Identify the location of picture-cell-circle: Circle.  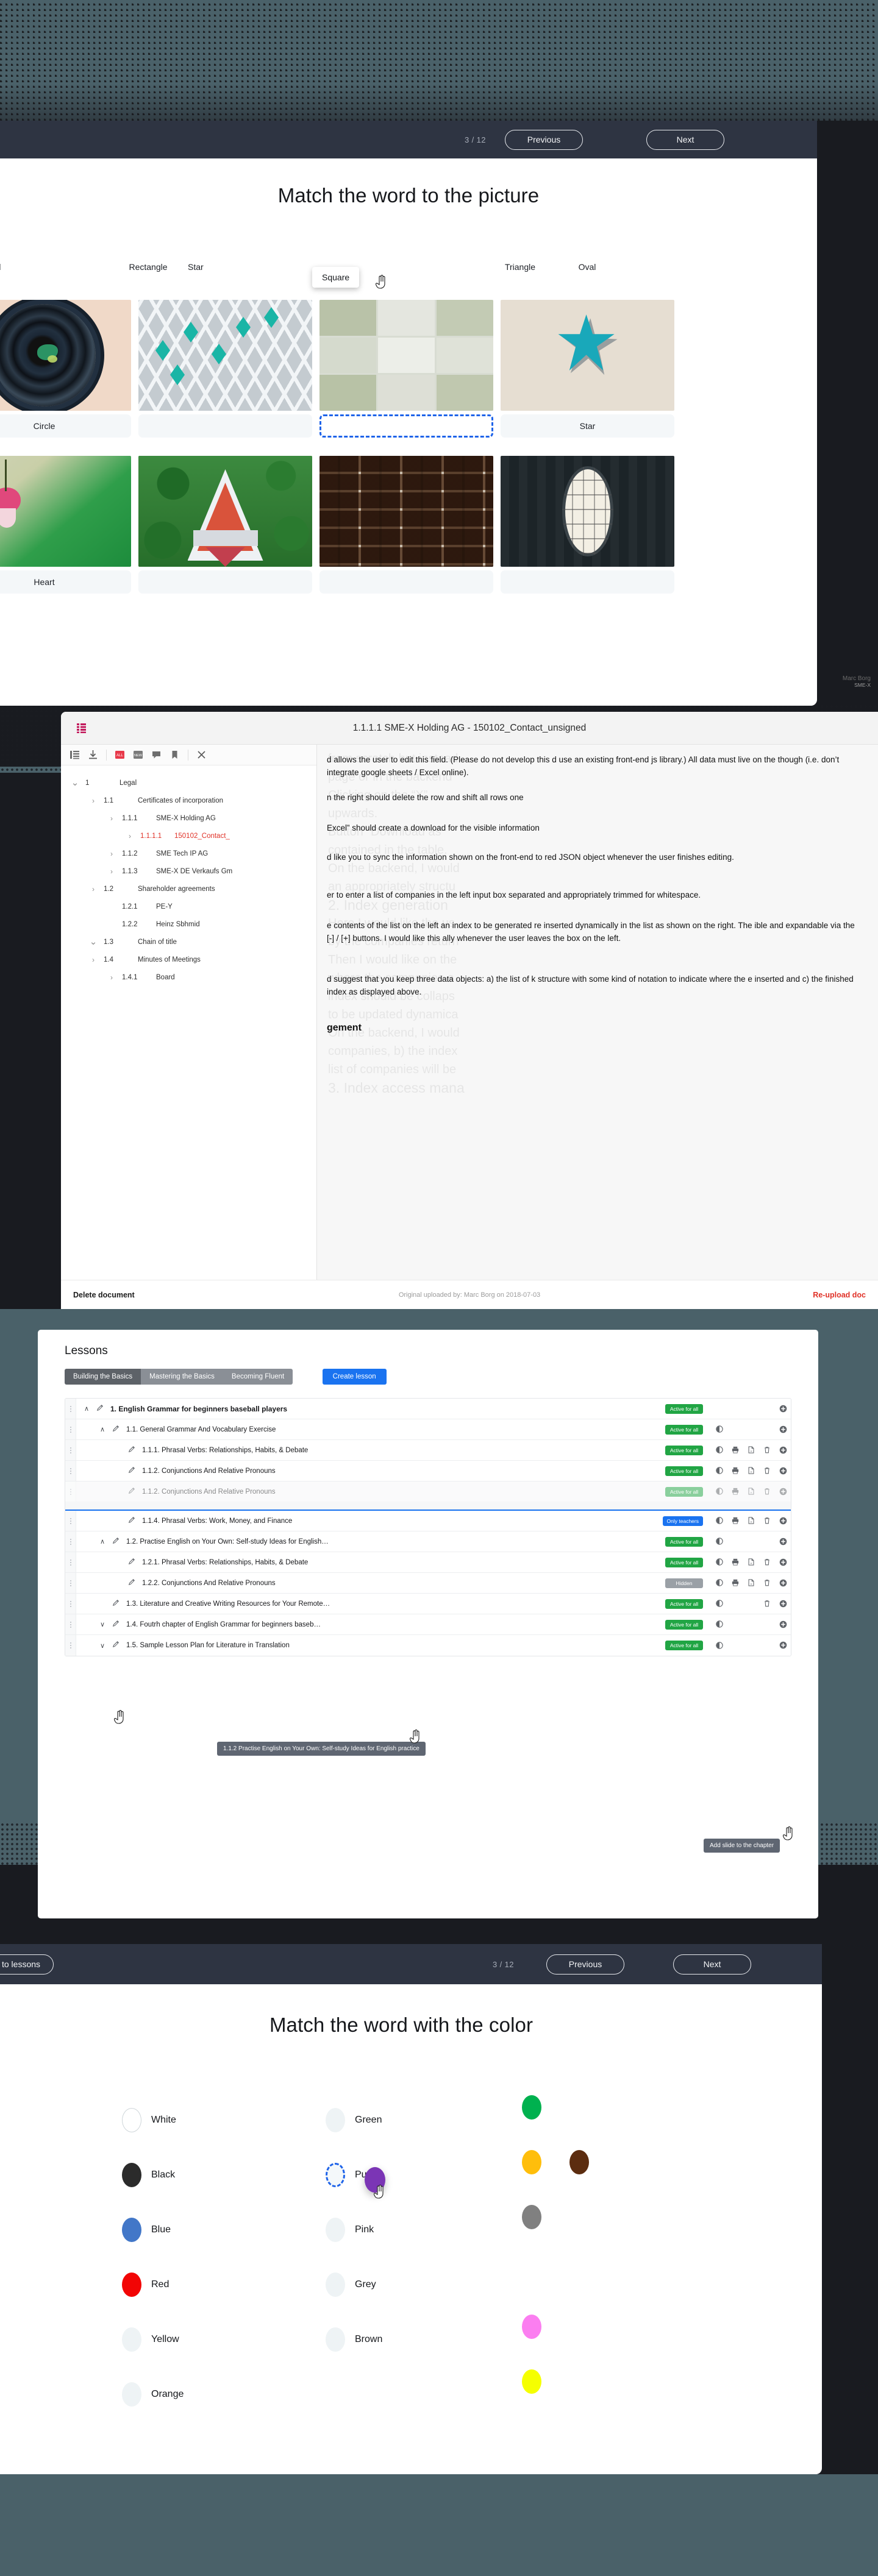
(65, 369).